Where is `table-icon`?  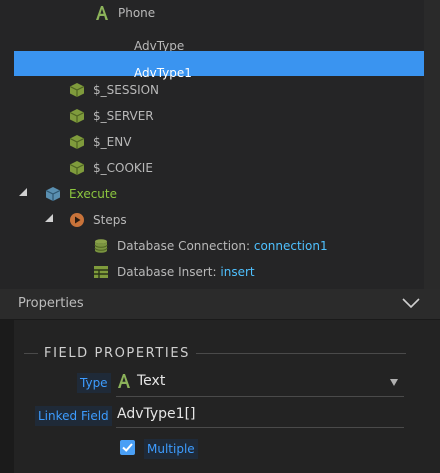
table-icon is located at coordinates (101, 272).